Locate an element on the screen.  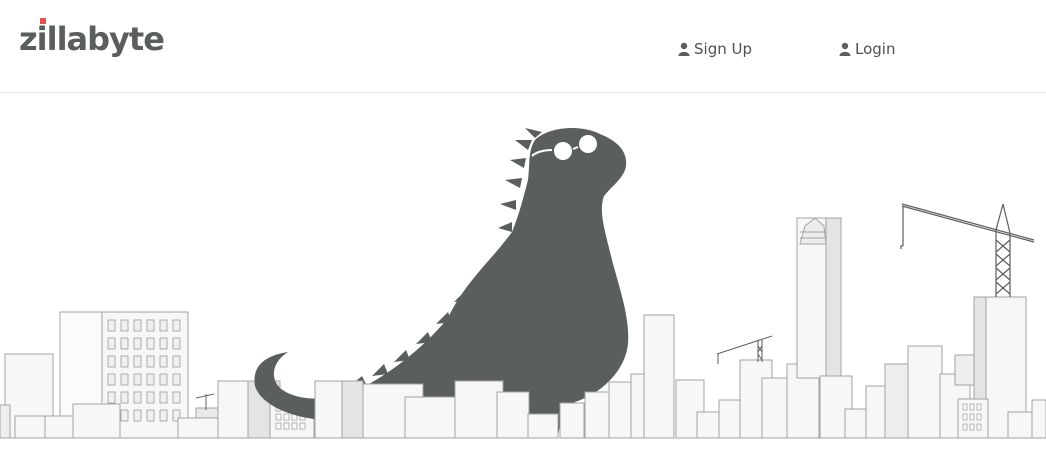
logo-accent-dot is located at coordinates (43, 21).